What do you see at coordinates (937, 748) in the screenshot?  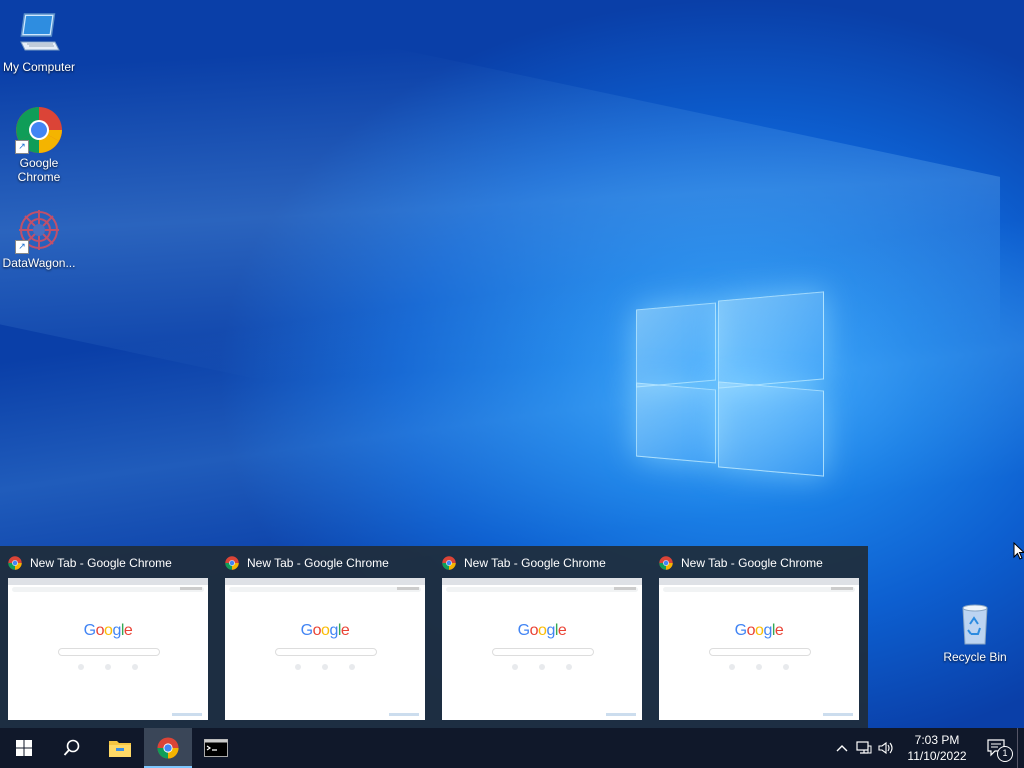 I see `clock: 7:03 PM 11/10/2022` at bounding box center [937, 748].